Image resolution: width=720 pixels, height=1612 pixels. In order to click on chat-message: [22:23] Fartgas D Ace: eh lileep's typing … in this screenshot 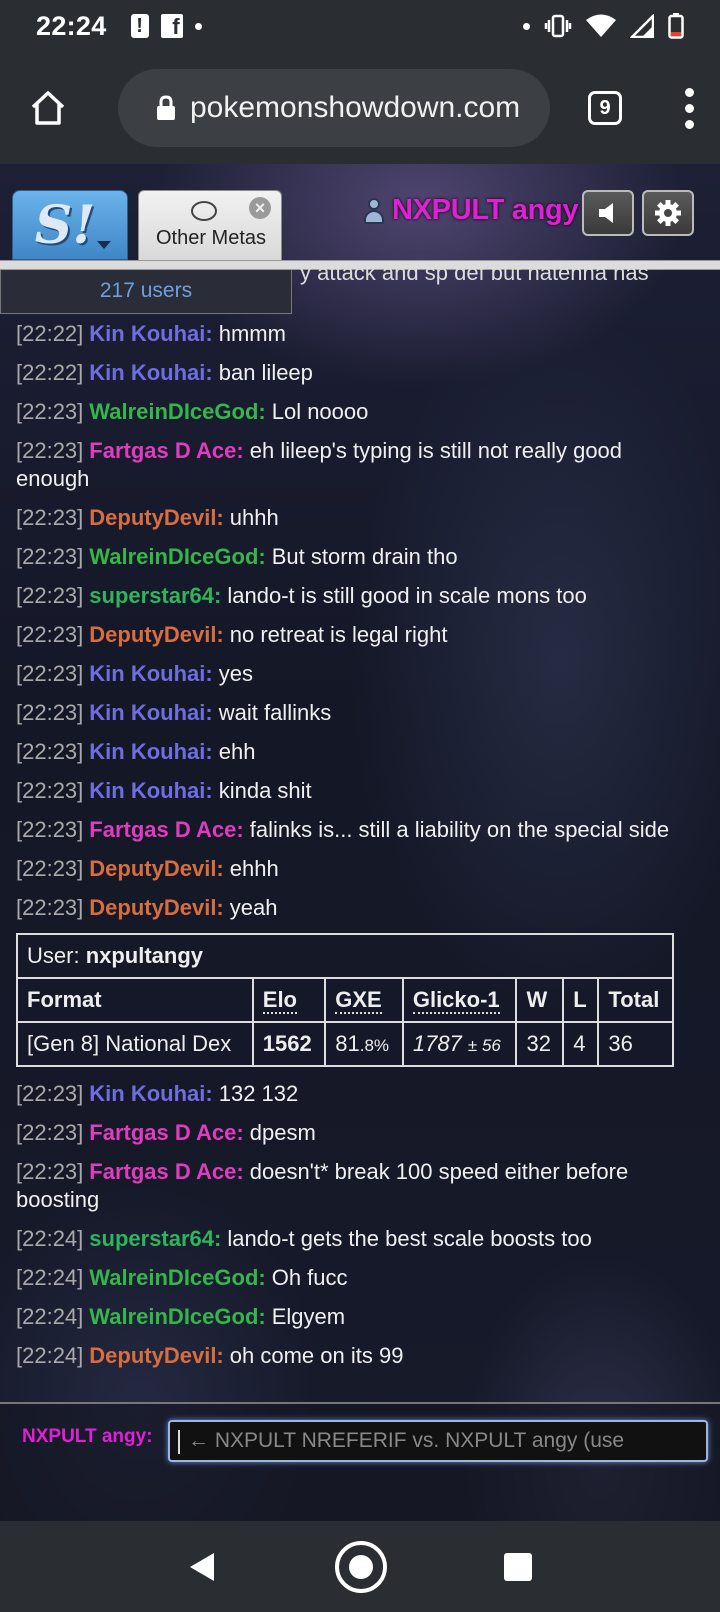, I will do `click(356, 465)`.